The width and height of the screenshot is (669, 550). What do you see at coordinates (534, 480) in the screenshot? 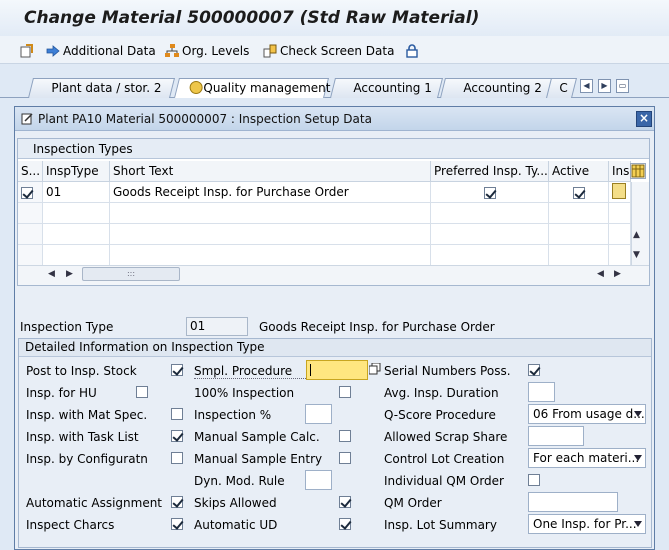
I see `individual-qm-order-checkbox` at bounding box center [534, 480].